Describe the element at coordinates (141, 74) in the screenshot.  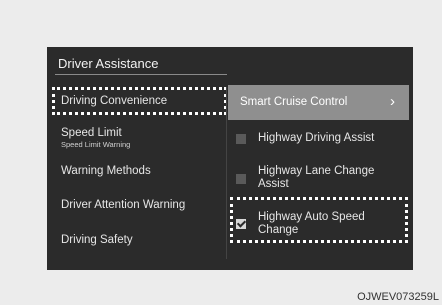
I see `title-underline` at that location.